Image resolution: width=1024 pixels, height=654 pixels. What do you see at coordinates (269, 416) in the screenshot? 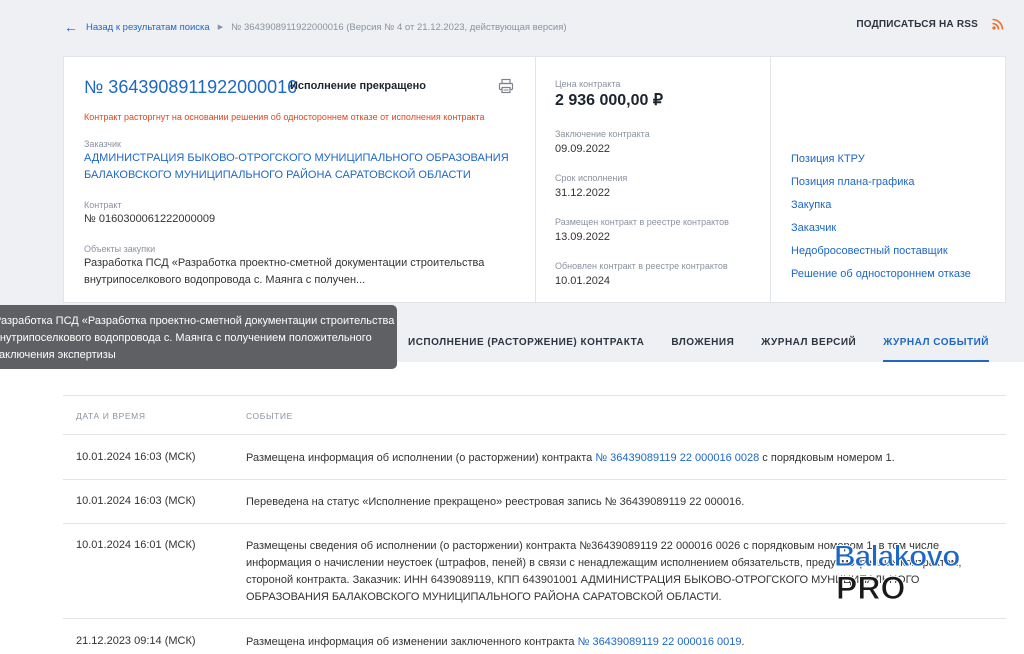
I see `column-header-event: СОБЫТИЕ` at bounding box center [269, 416].